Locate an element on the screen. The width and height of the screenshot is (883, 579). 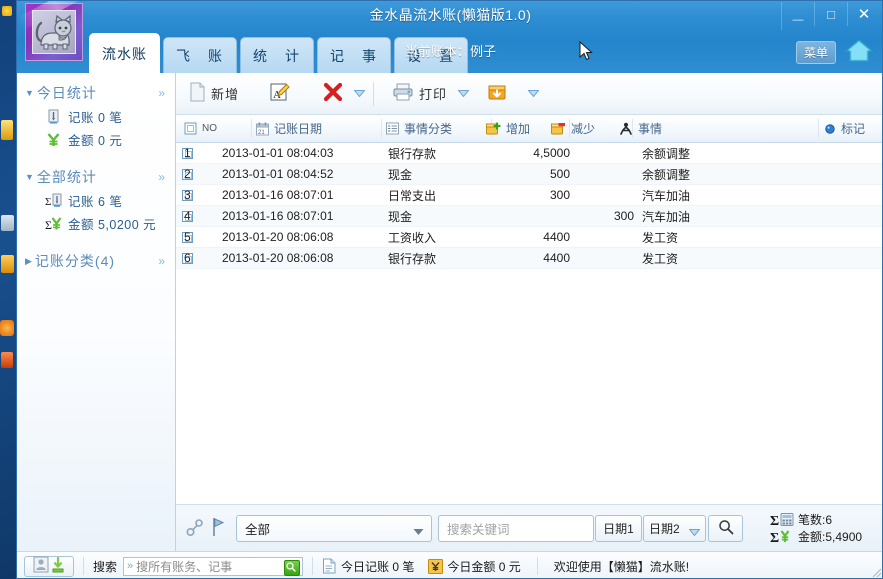
cell-thing: 余额调整 is located at coordinates (666, 174).